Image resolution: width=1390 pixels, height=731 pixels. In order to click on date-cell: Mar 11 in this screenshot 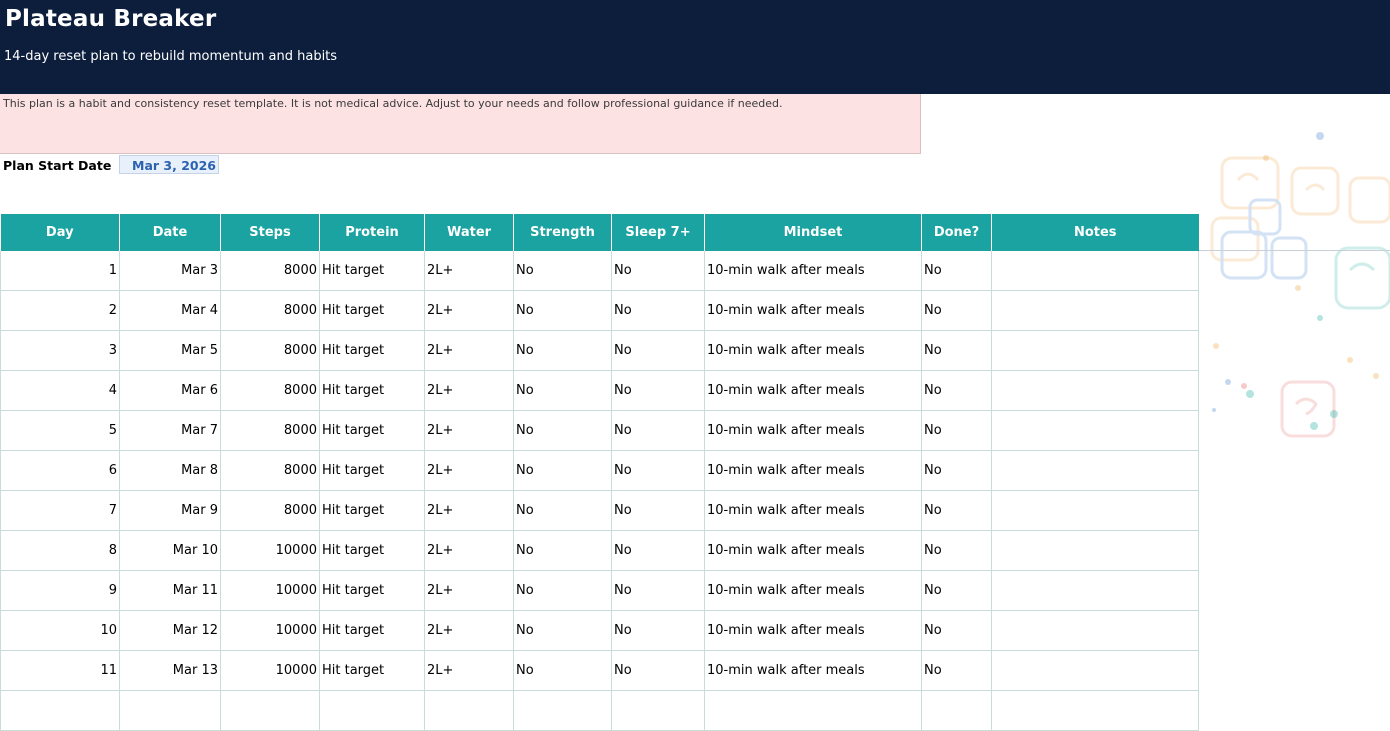, I will do `click(170, 590)`.